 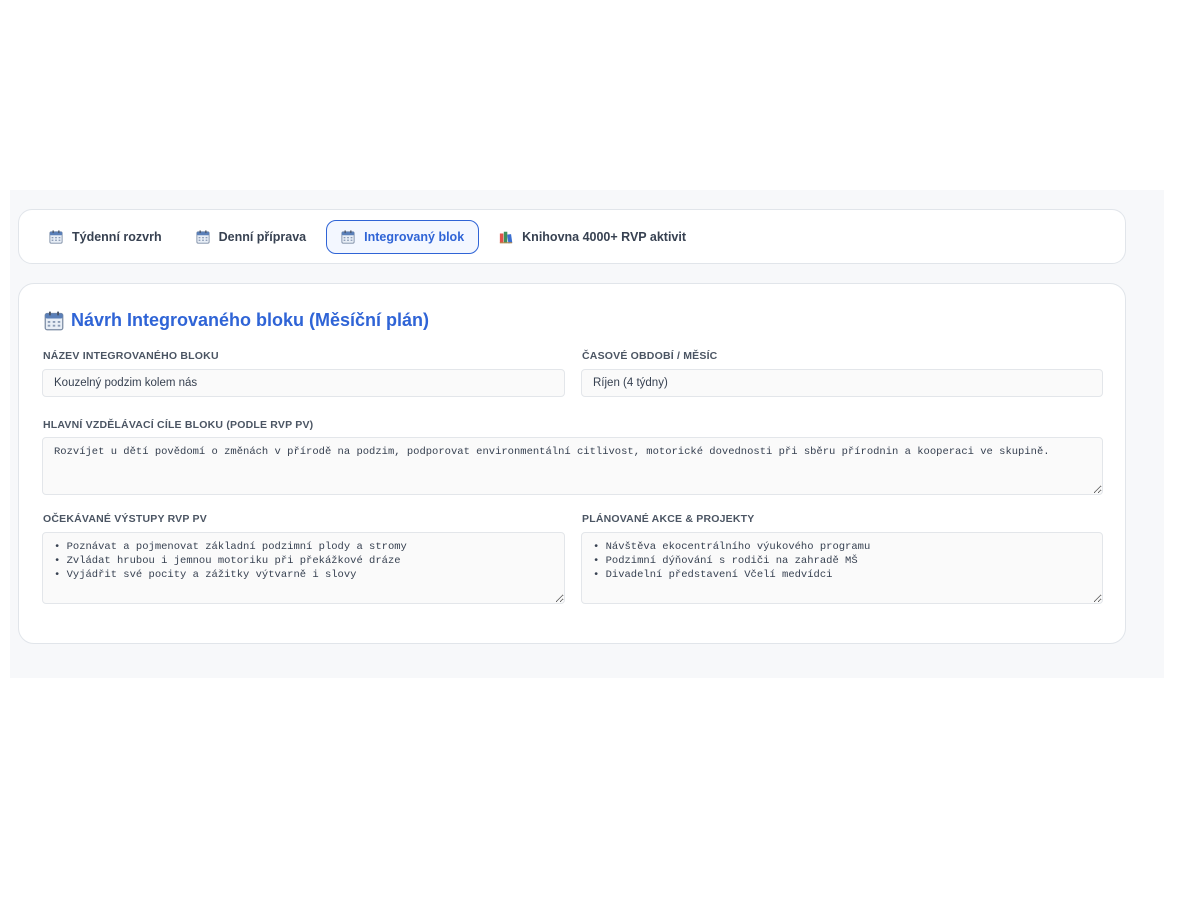 What do you see at coordinates (131, 356) in the screenshot?
I see `block-name-label: NÁZEV INTEGROVANÉHO BLOKU` at bounding box center [131, 356].